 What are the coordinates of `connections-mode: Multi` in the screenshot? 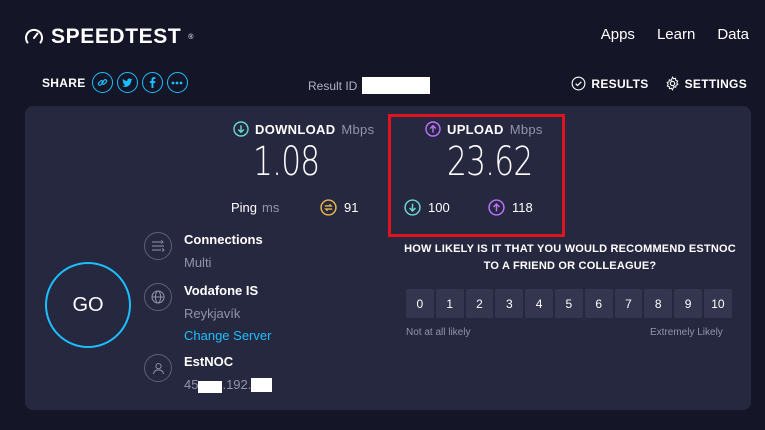 It's located at (223, 263).